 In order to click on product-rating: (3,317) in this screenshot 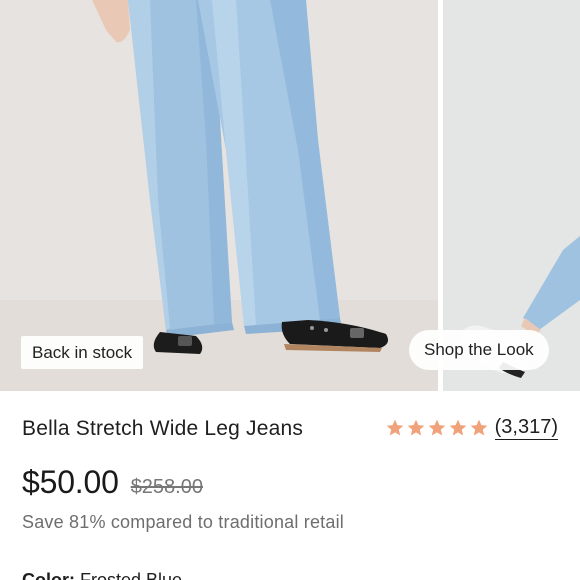, I will do `click(471, 428)`.